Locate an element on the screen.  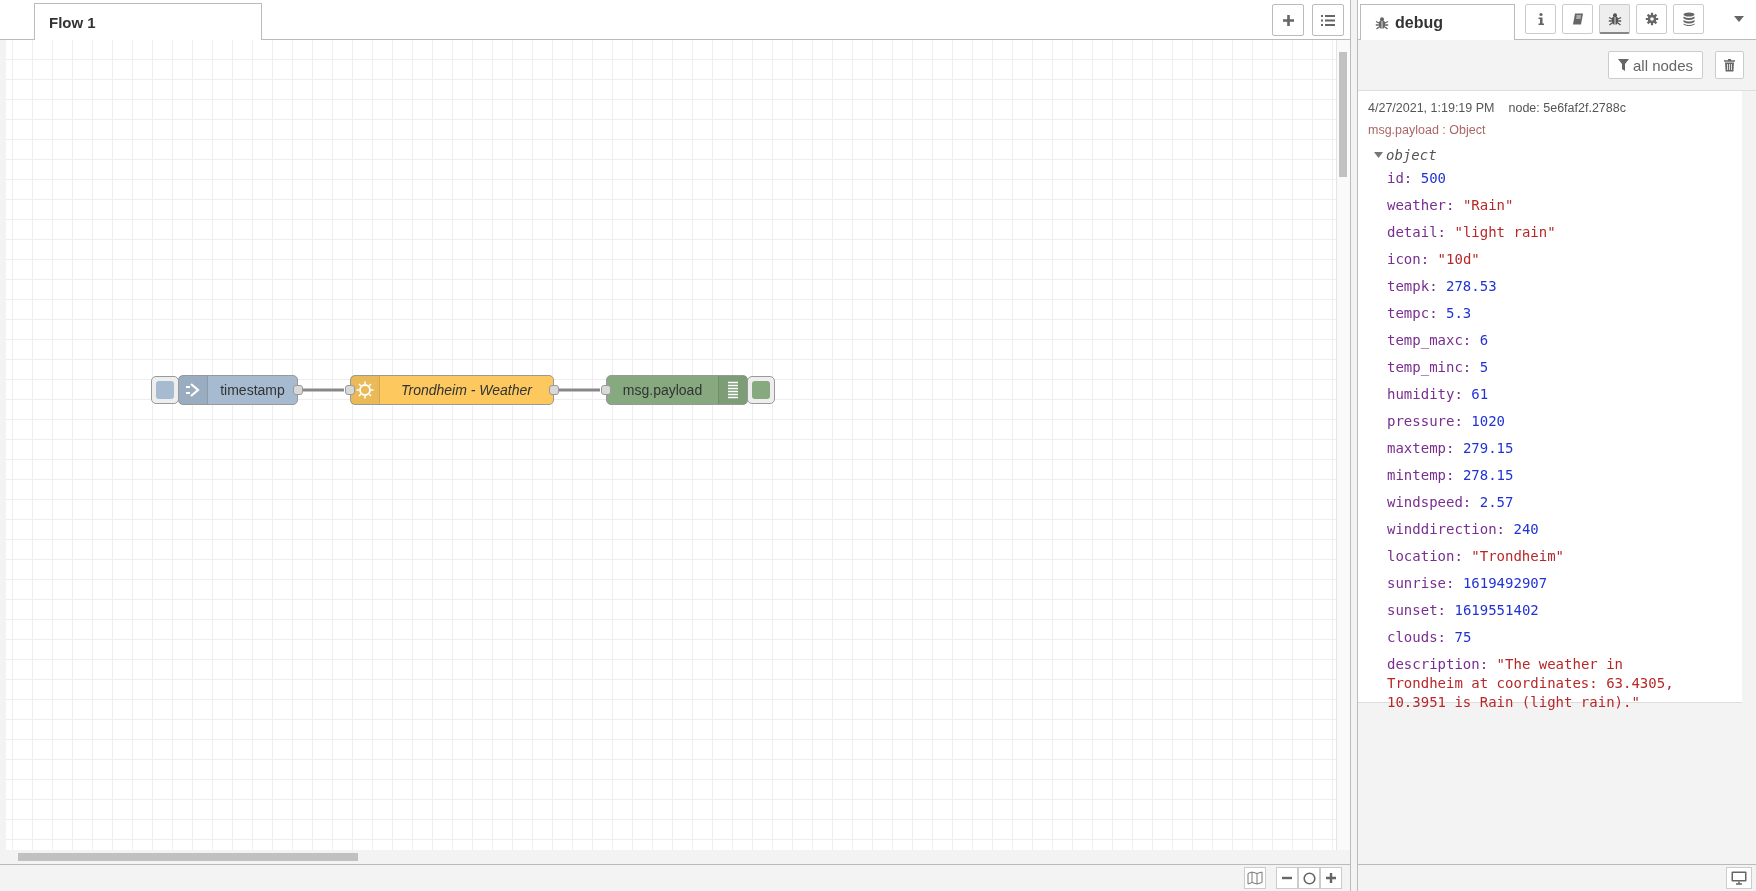
map-icon is located at coordinates (1255, 878).